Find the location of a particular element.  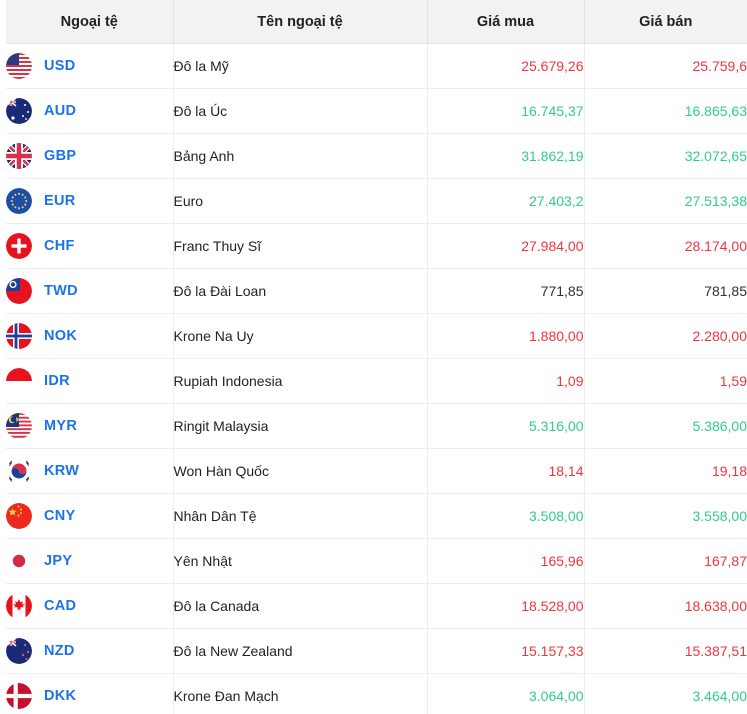

currency-code-label: TWD is located at coordinates (61, 291).